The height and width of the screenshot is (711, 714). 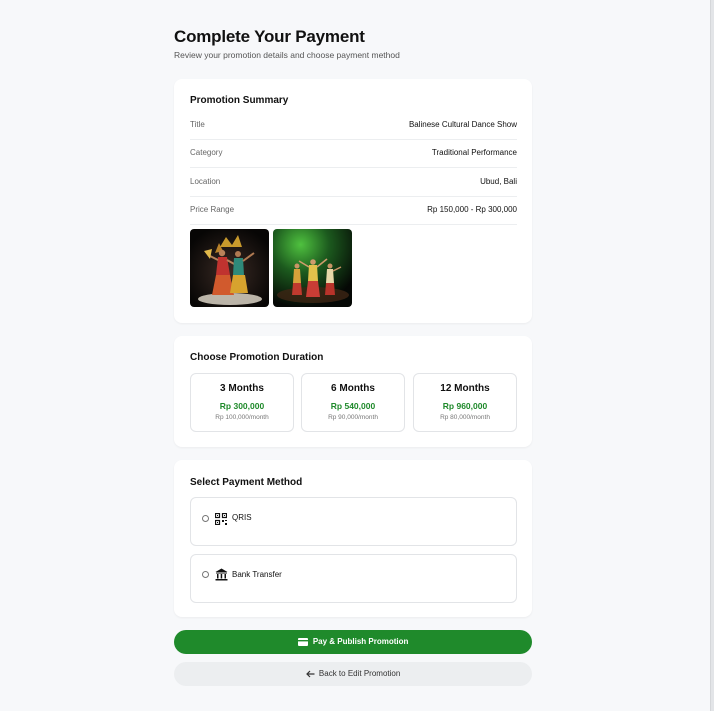 I want to click on qr-code-icon, so click(x=221, y=519).